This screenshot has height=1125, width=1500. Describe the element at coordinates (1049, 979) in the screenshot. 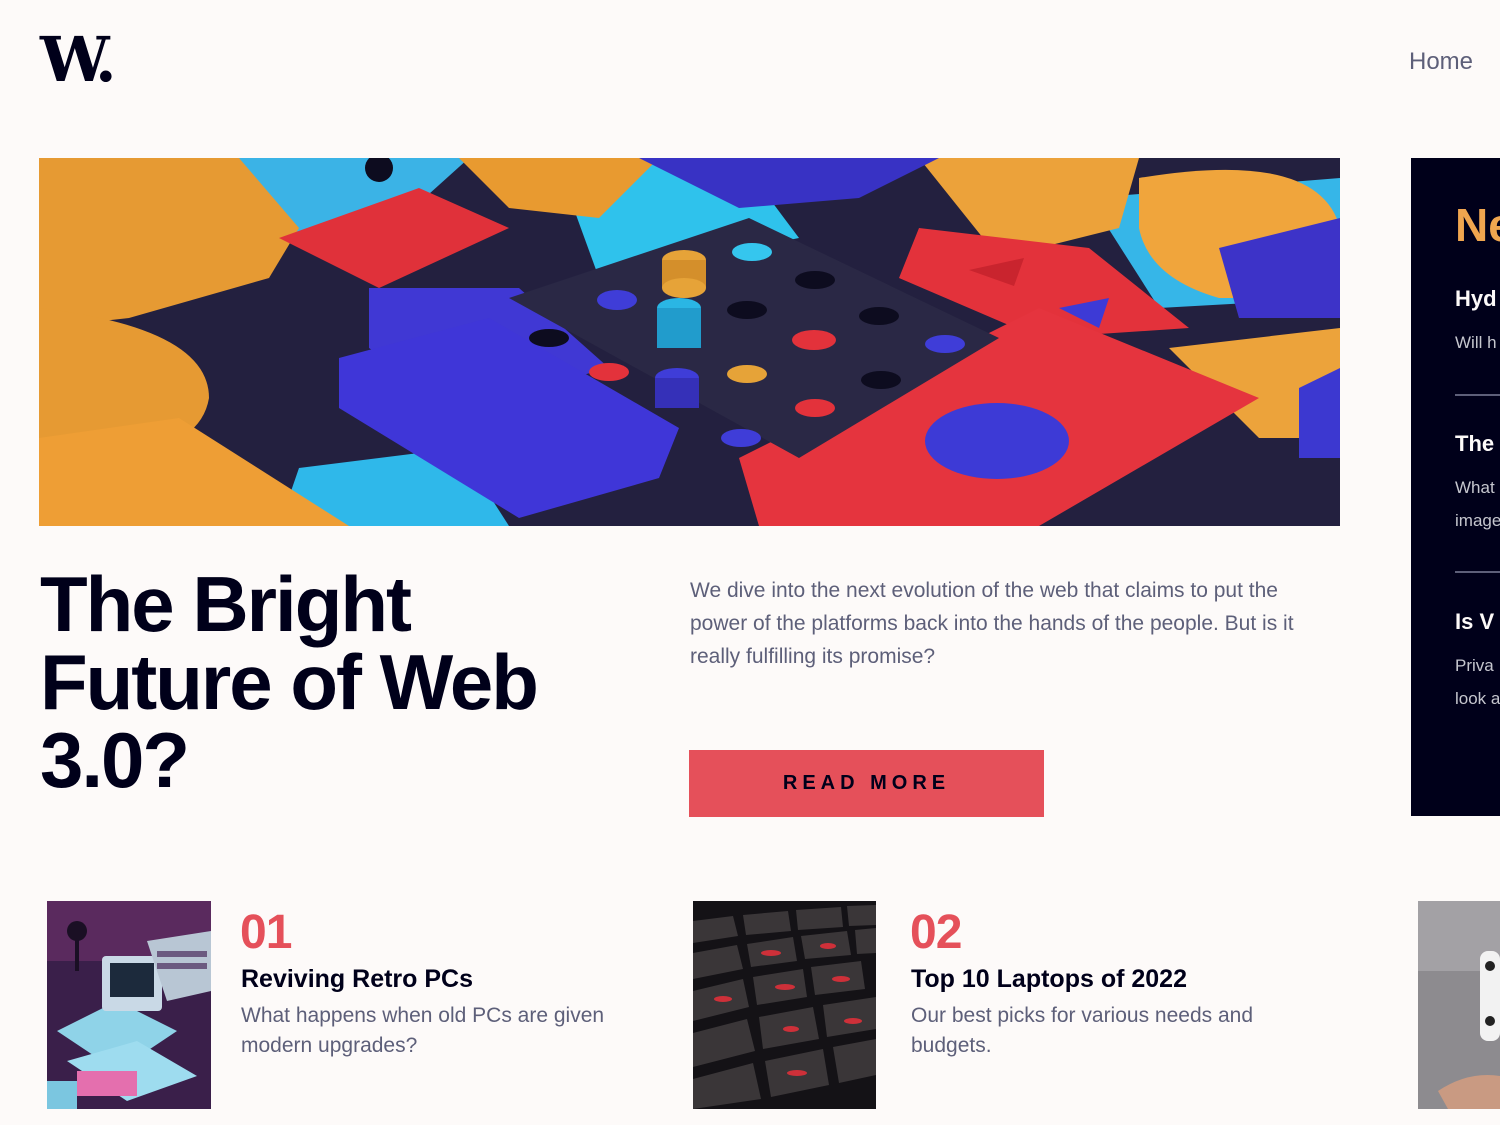

I see `card-title: Top 10 Laptops of 2022` at that location.